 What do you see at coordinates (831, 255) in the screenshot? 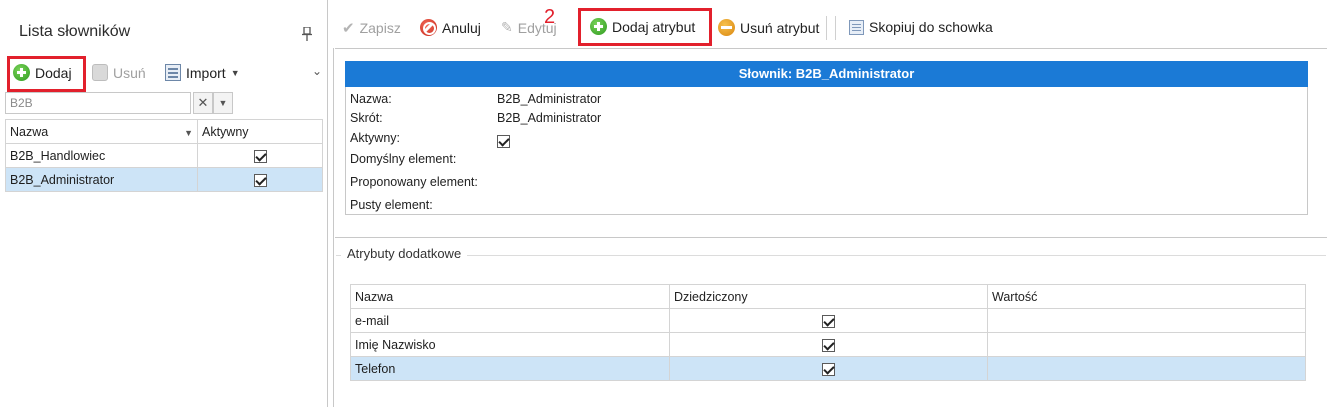
I see `groupbox-line` at bounding box center [831, 255].